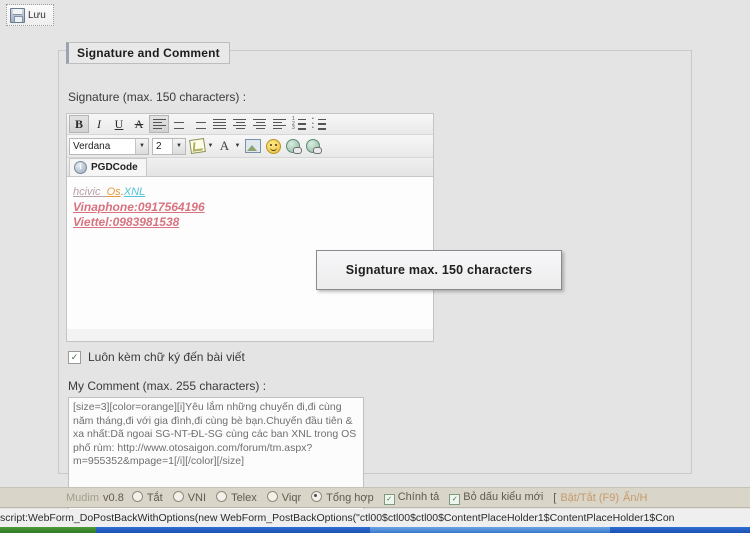  I want to click on mudim-mode-telex: Telex, so click(236, 497).